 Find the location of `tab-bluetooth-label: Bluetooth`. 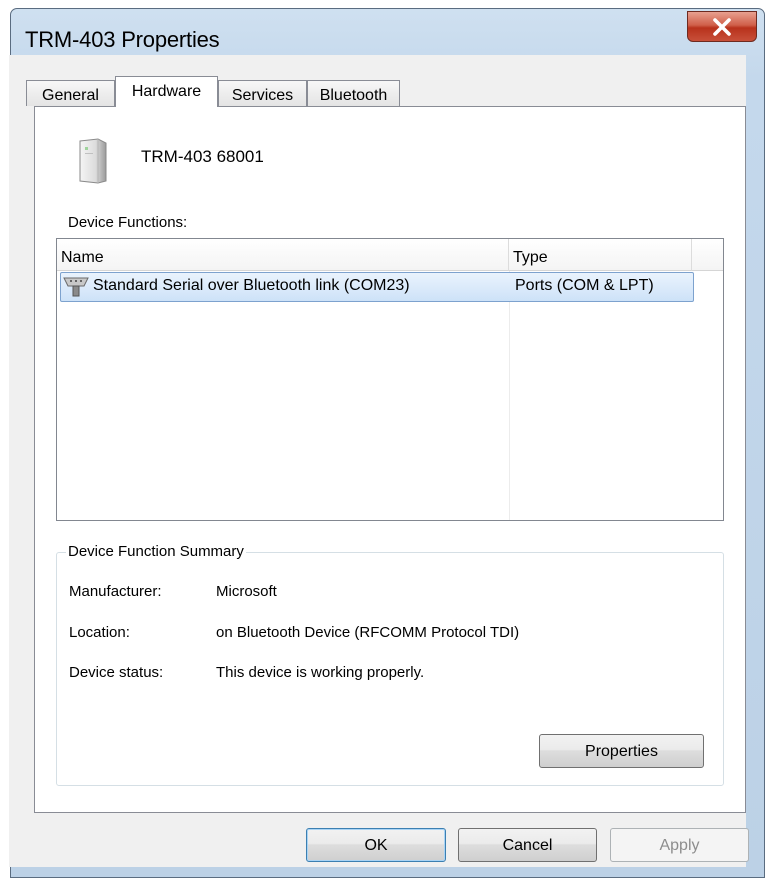

tab-bluetooth-label: Bluetooth is located at coordinates (353, 95).